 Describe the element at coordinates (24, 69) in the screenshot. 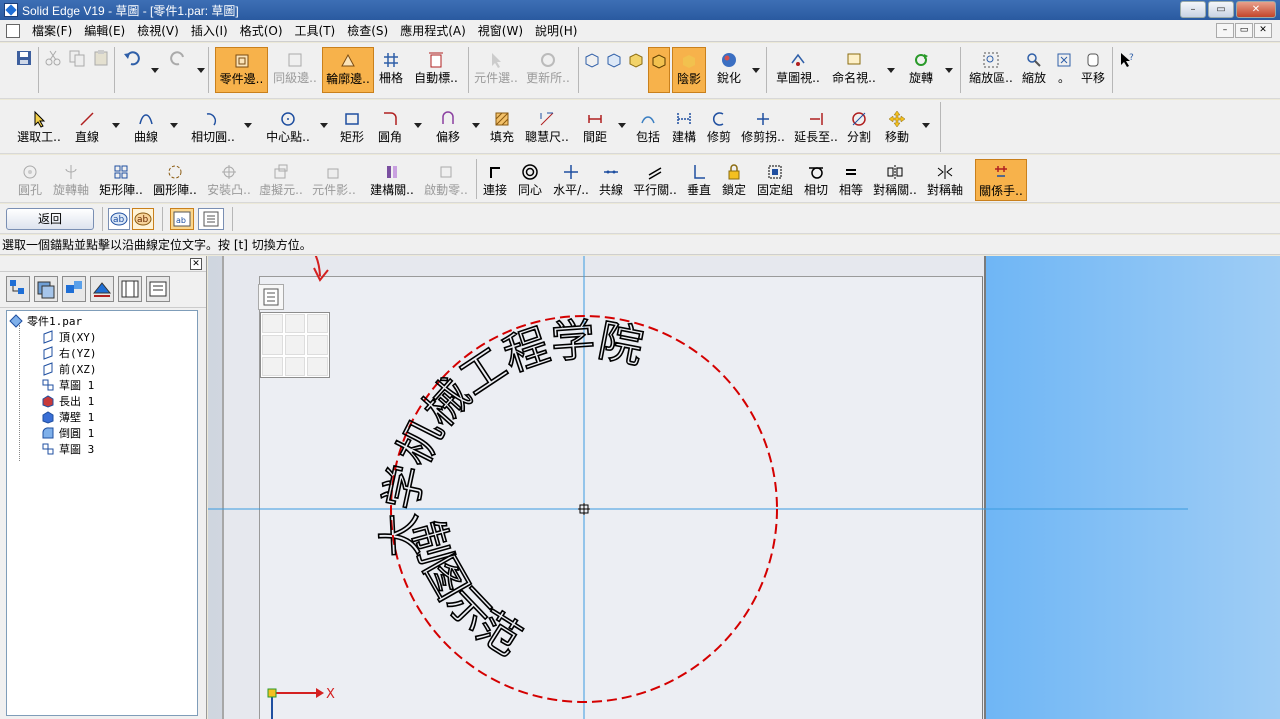

I see `save-button` at that location.